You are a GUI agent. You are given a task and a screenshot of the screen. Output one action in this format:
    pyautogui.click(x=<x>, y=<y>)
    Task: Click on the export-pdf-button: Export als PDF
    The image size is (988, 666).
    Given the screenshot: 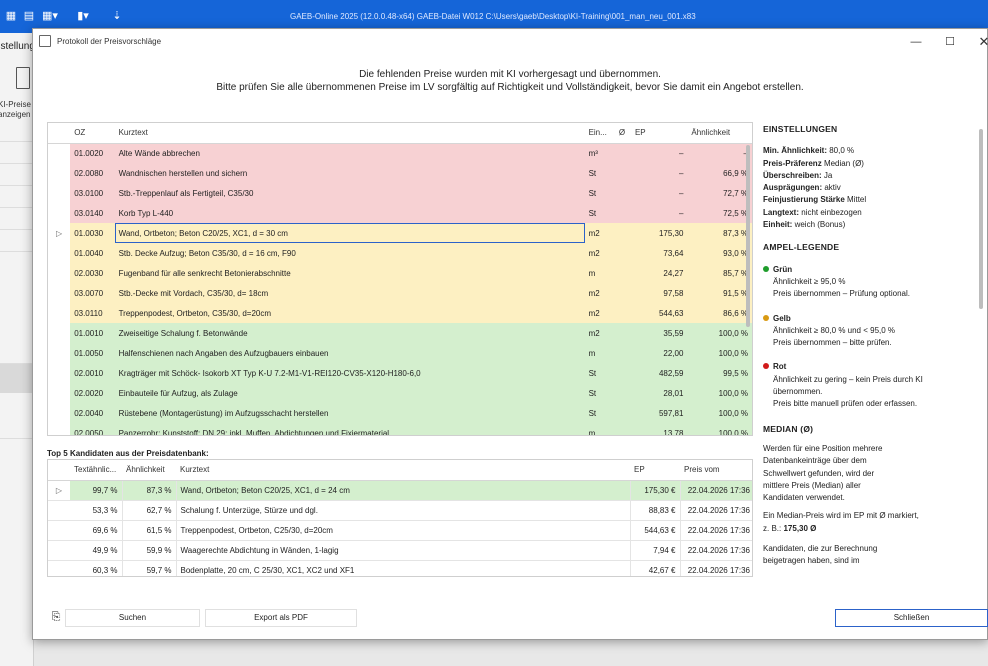 What is the action you would take?
    pyautogui.click(x=281, y=618)
    